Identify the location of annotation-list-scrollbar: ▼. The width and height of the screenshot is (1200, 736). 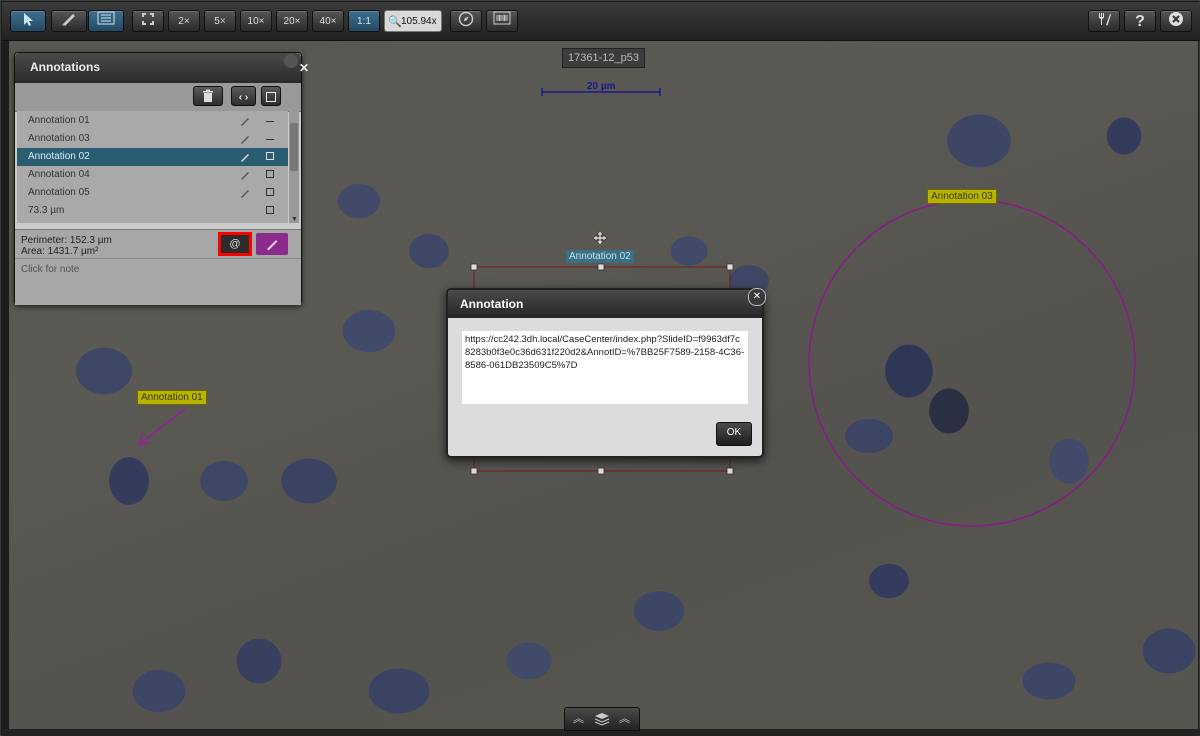
(294, 167).